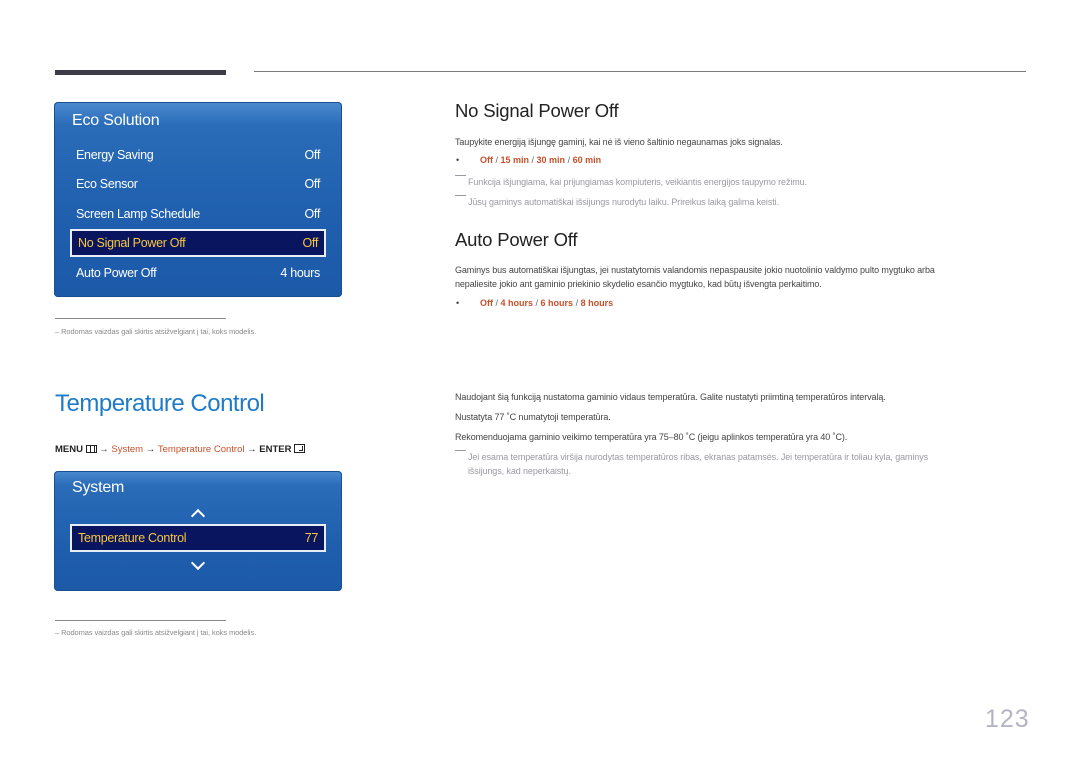 The image size is (1080, 763). I want to click on header-bar-thick, so click(140, 72).